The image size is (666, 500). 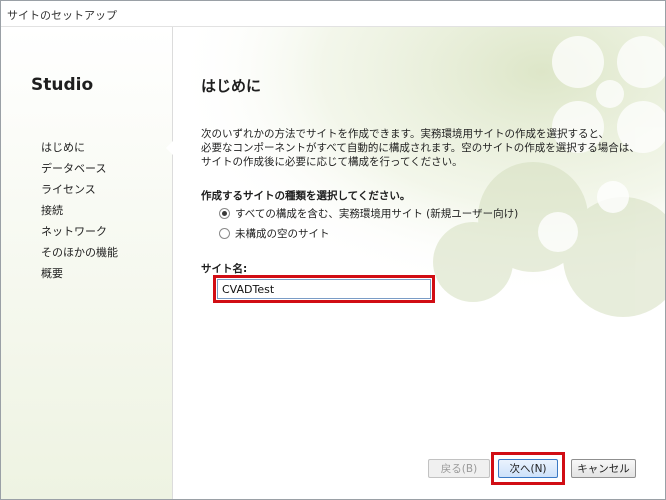 I want to click on radio-unchecked-icon, so click(x=224, y=233).